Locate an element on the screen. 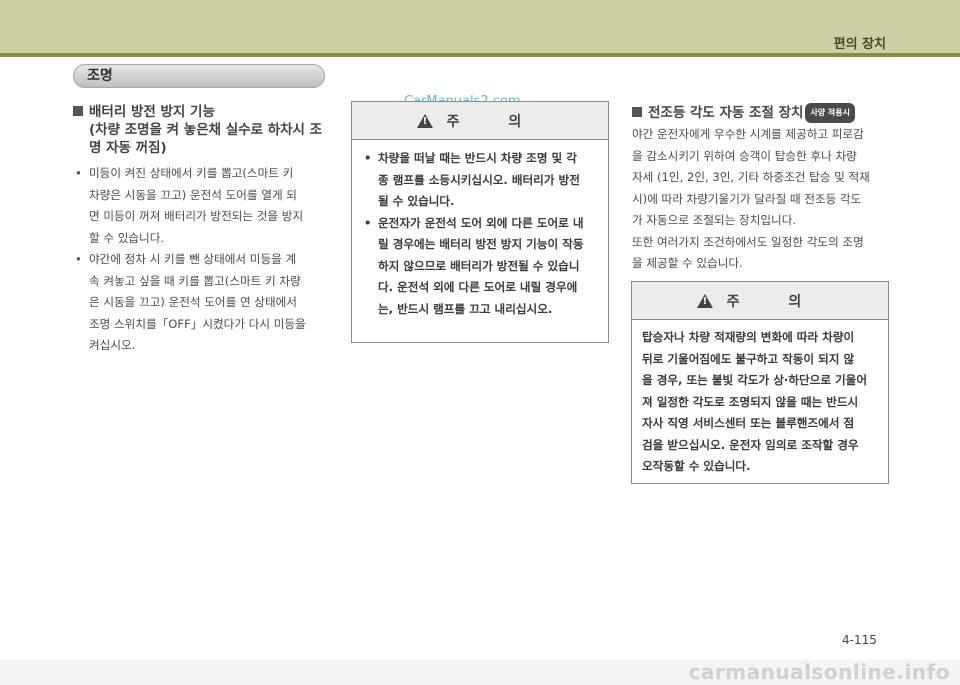  text-line: 할 수 있습니다. is located at coordinates (127, 237).